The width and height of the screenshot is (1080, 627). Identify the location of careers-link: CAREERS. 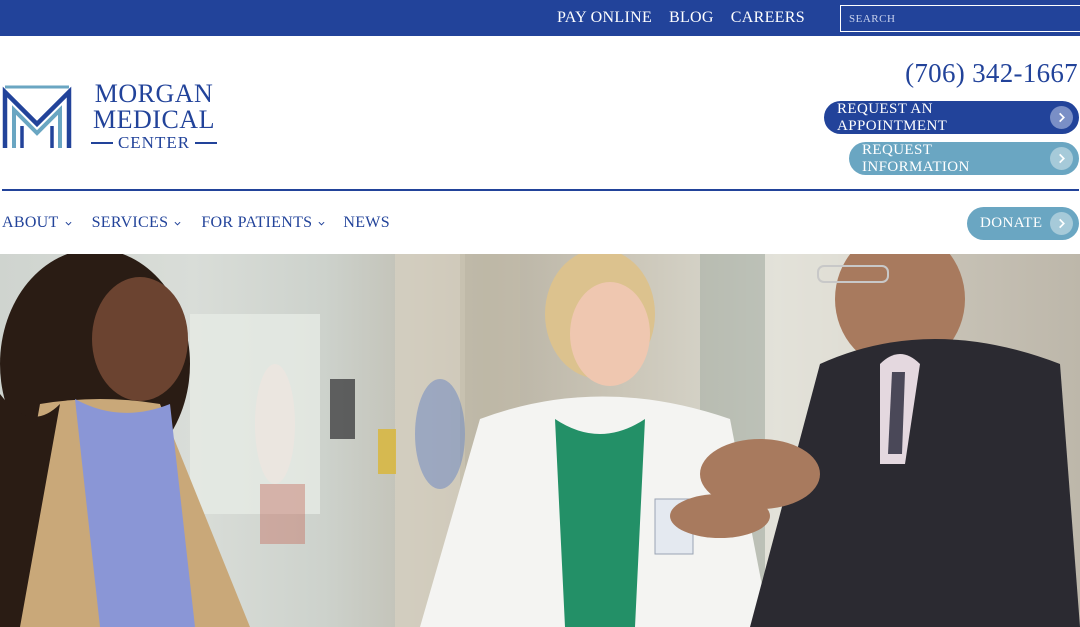
(768, 18).